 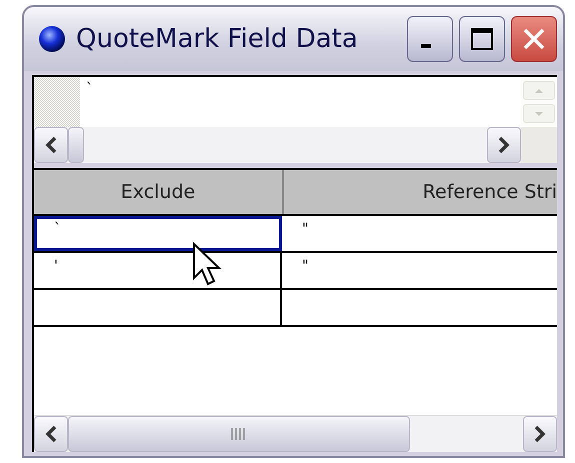 What do you see at coordinates (217, 39) in the screenshot?
I see `window-title: QuoteMark Field Data` at bounding box center [217, 39].